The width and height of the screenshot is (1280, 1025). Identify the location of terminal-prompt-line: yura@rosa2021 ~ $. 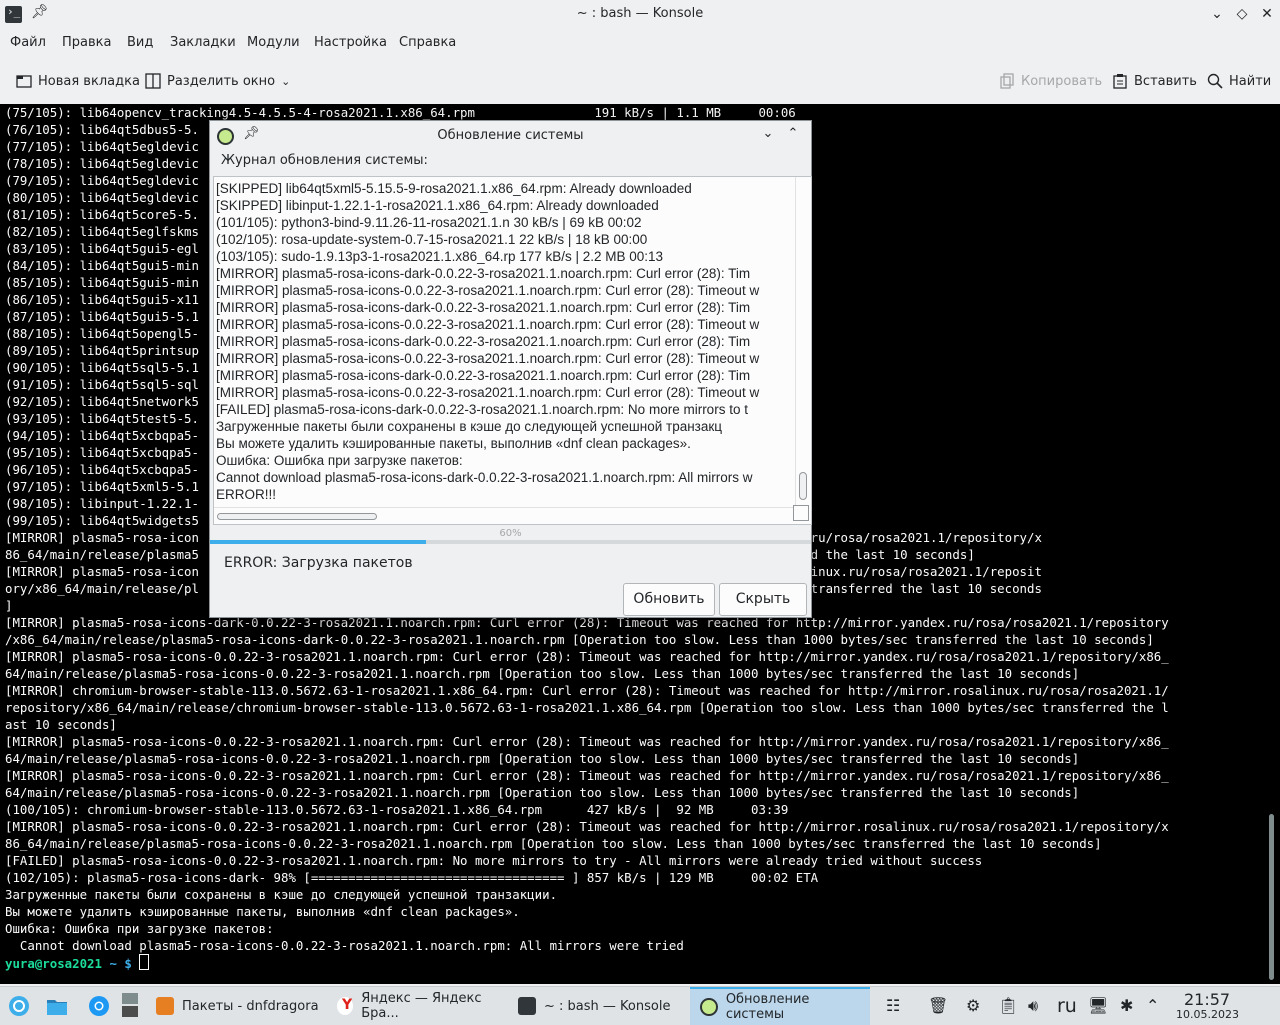
(633, 963).